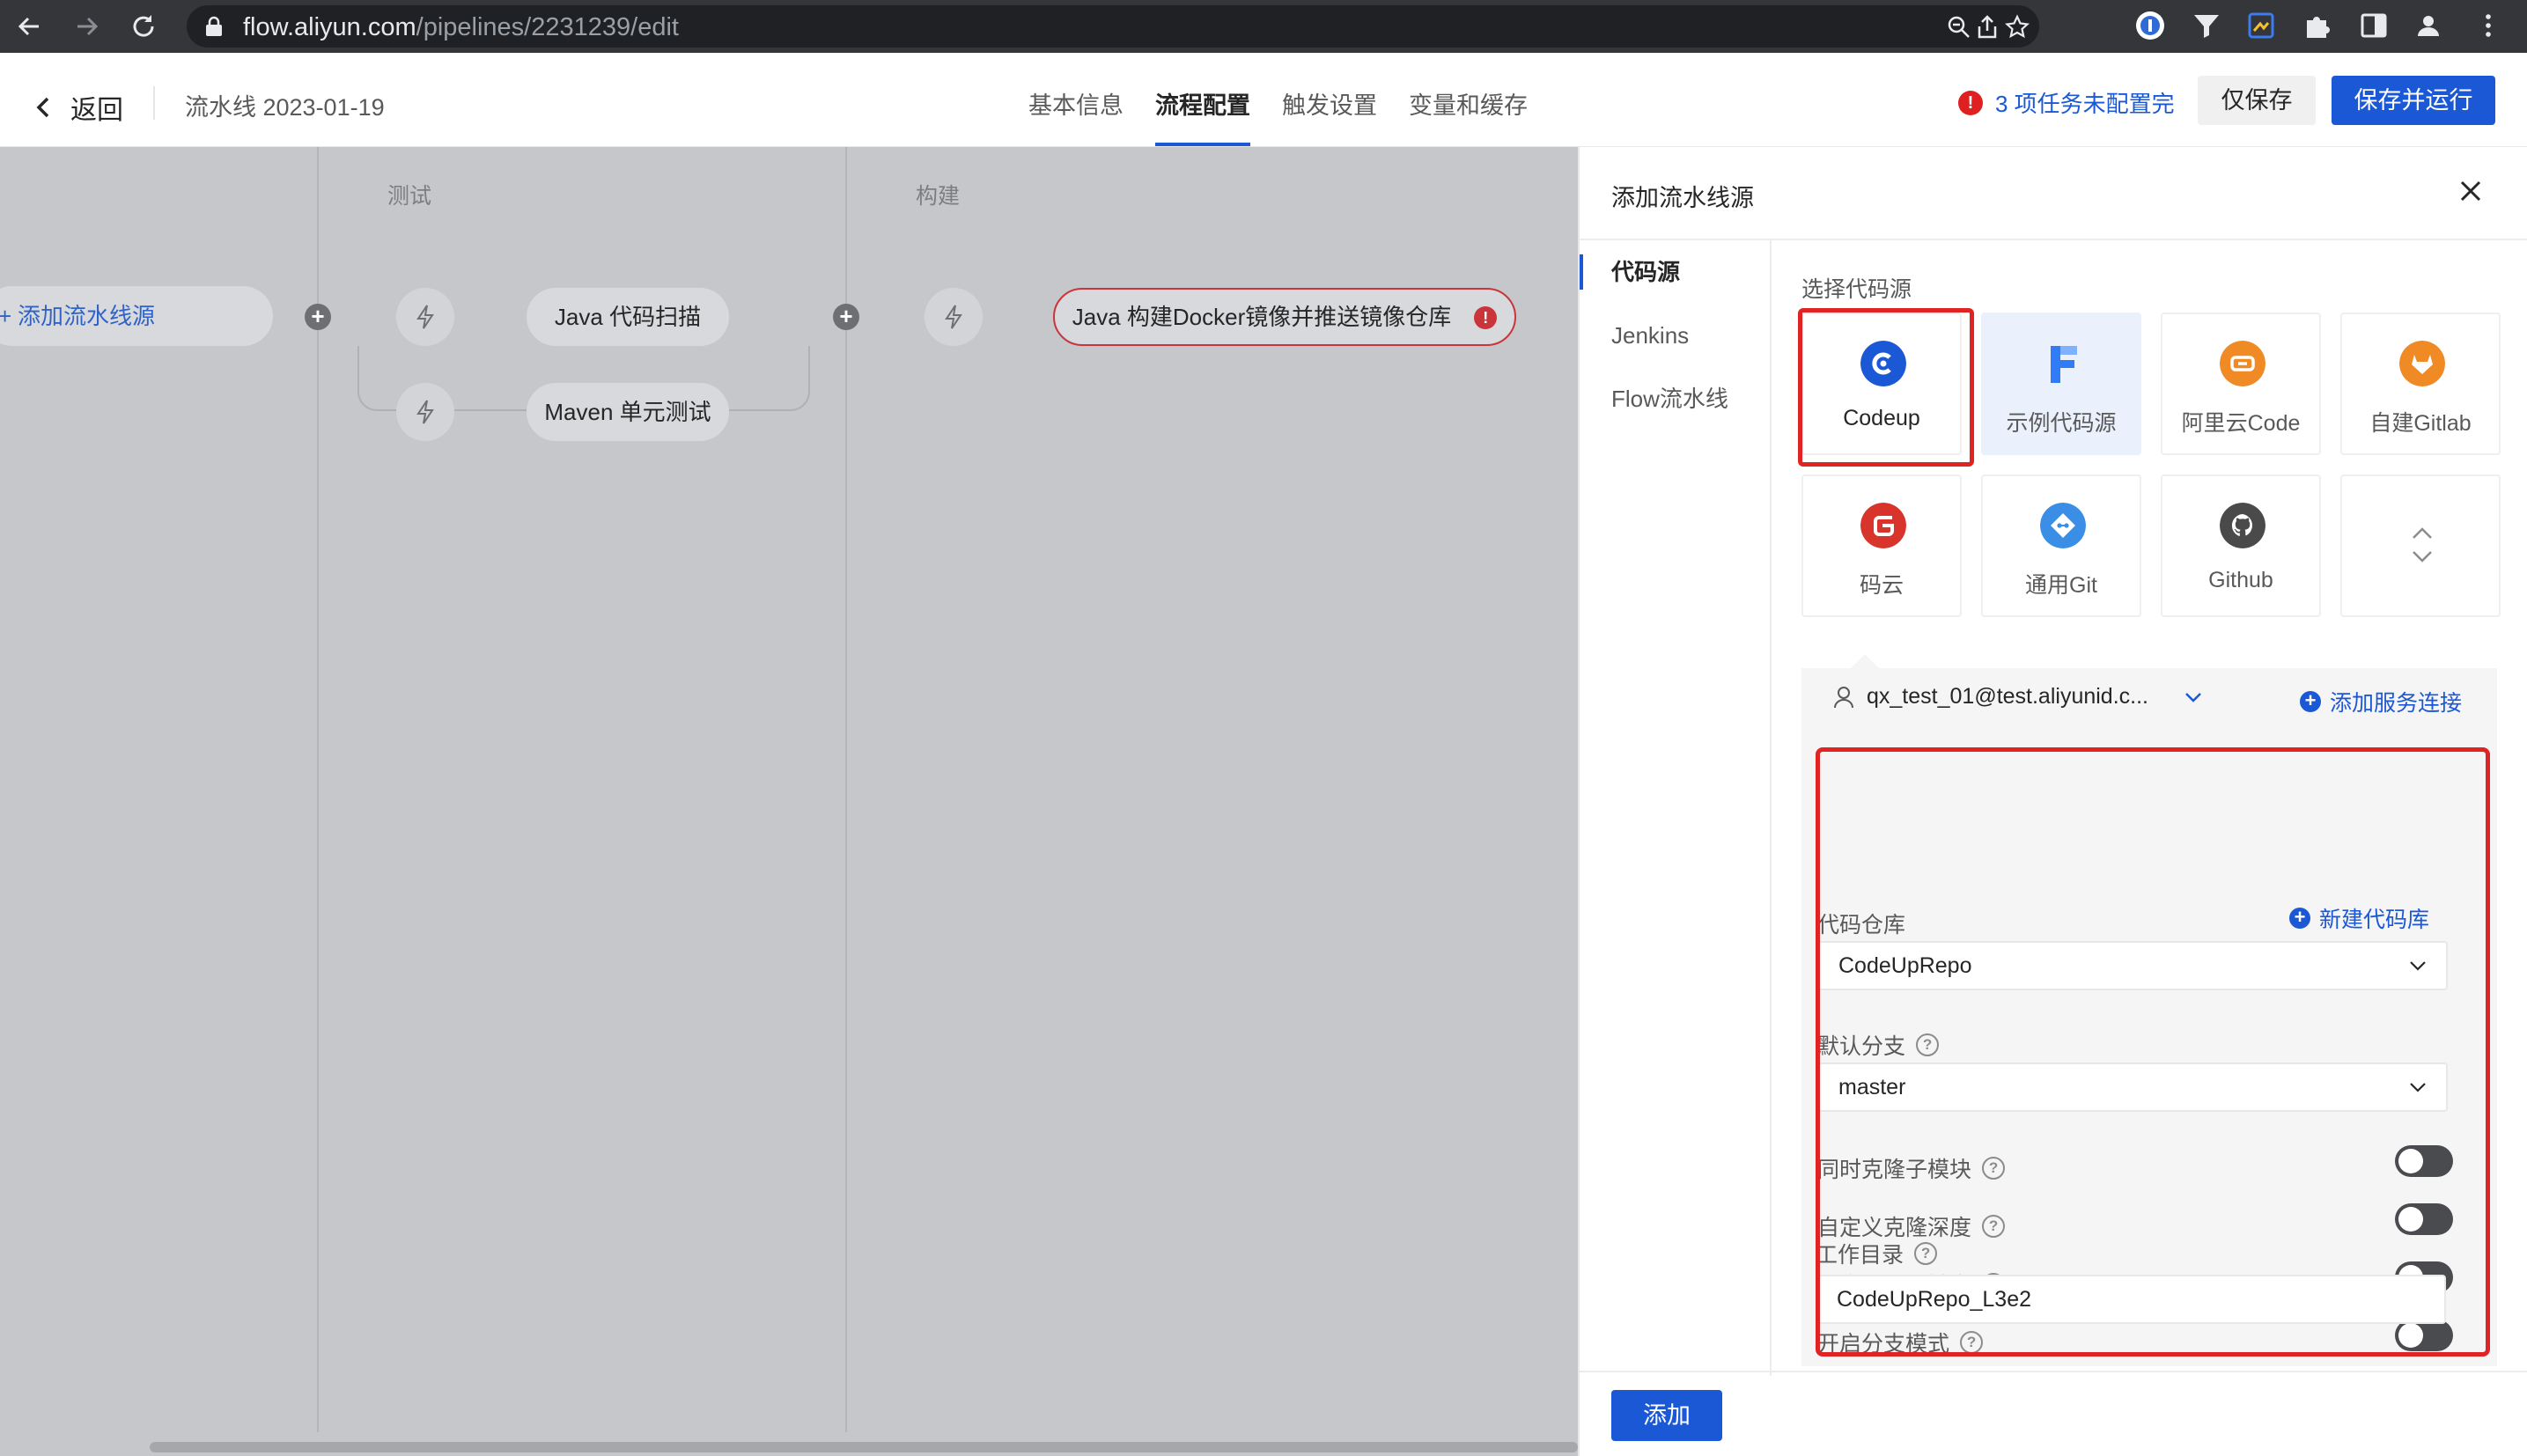  I want to click on stage-label-build: 构建, so click(938, 196).